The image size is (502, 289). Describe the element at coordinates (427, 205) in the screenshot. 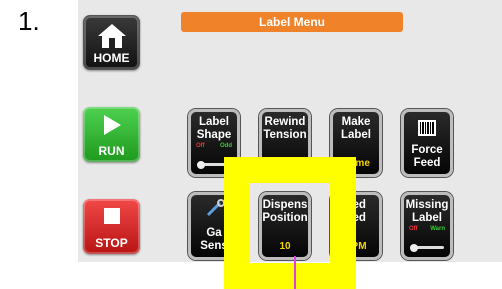

I see `missing-label-line1: Missing` at that location.